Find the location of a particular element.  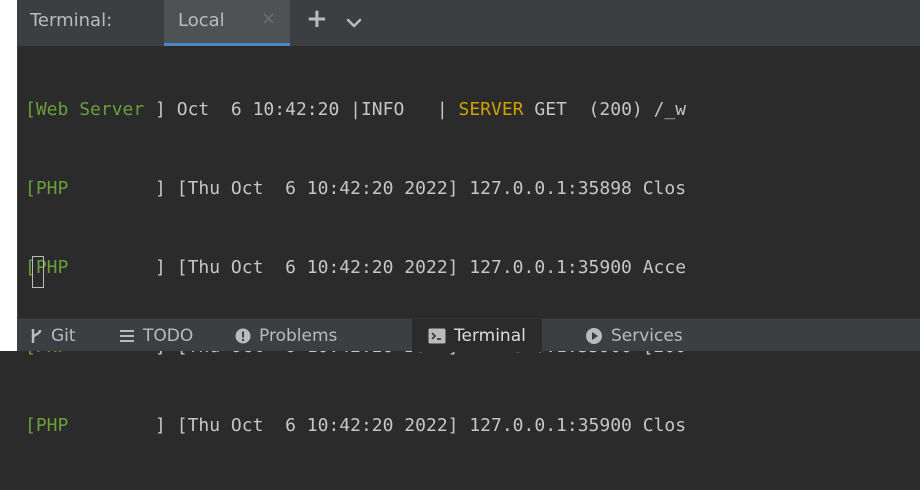

problems-icon is located at coordinates (243, 336).